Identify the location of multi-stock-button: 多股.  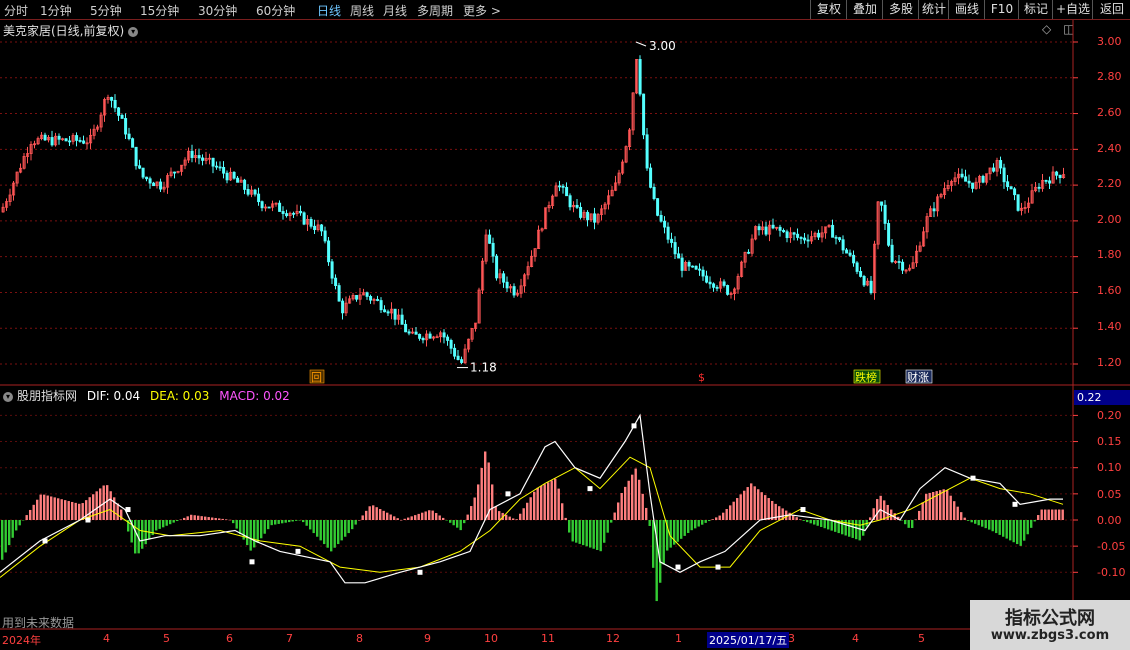
(900, 9).